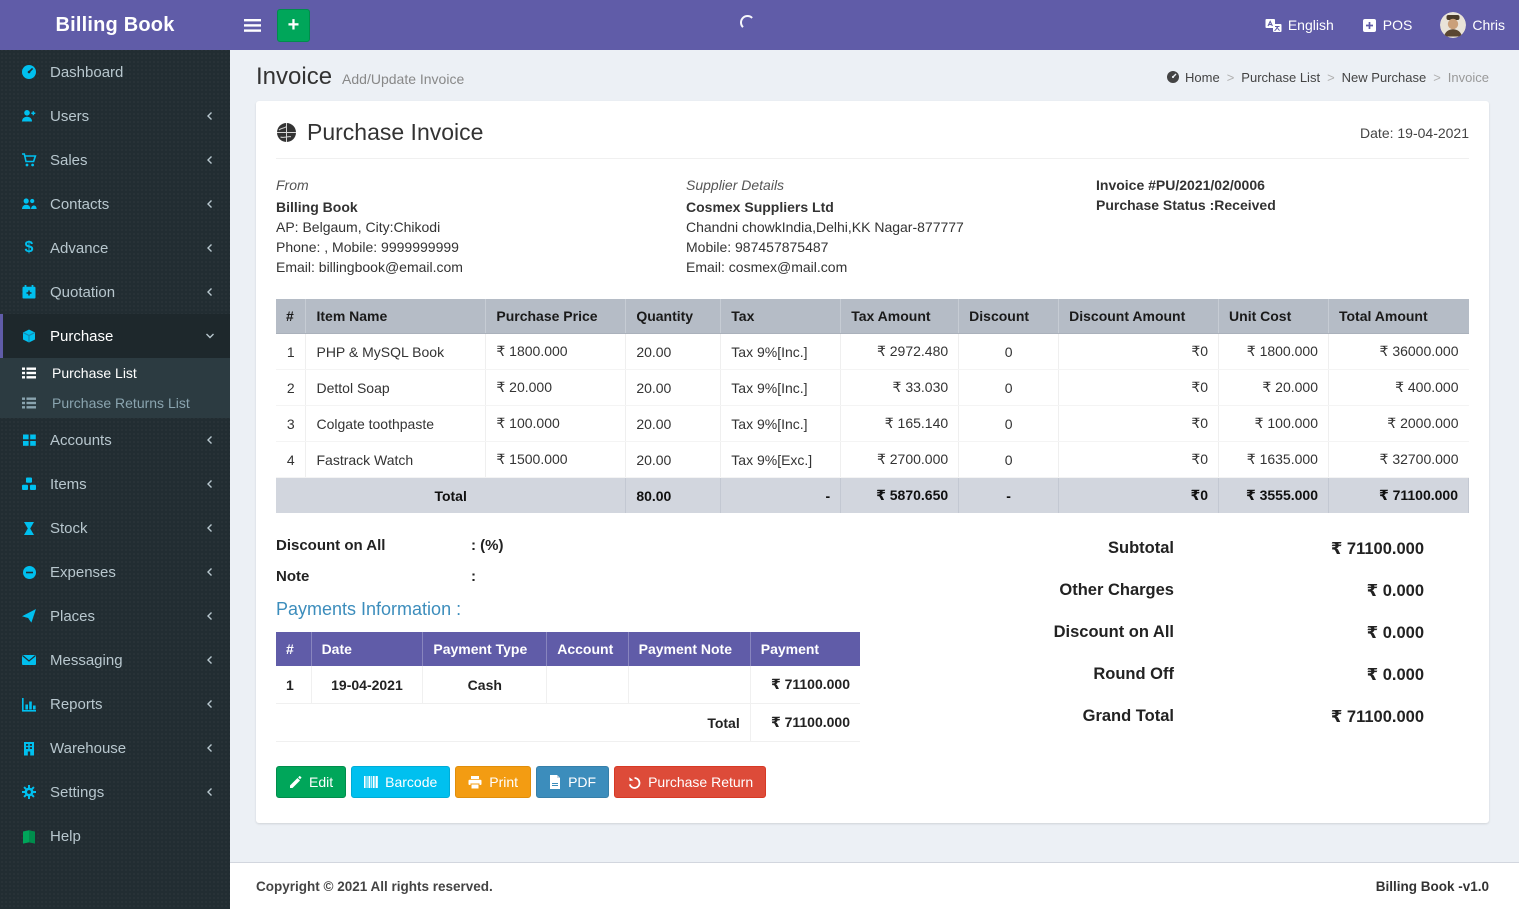 The height and width of the screenshot is (909, 1519). I want to click on sidebar-item-messaging: Messaging, so click(115, 660).